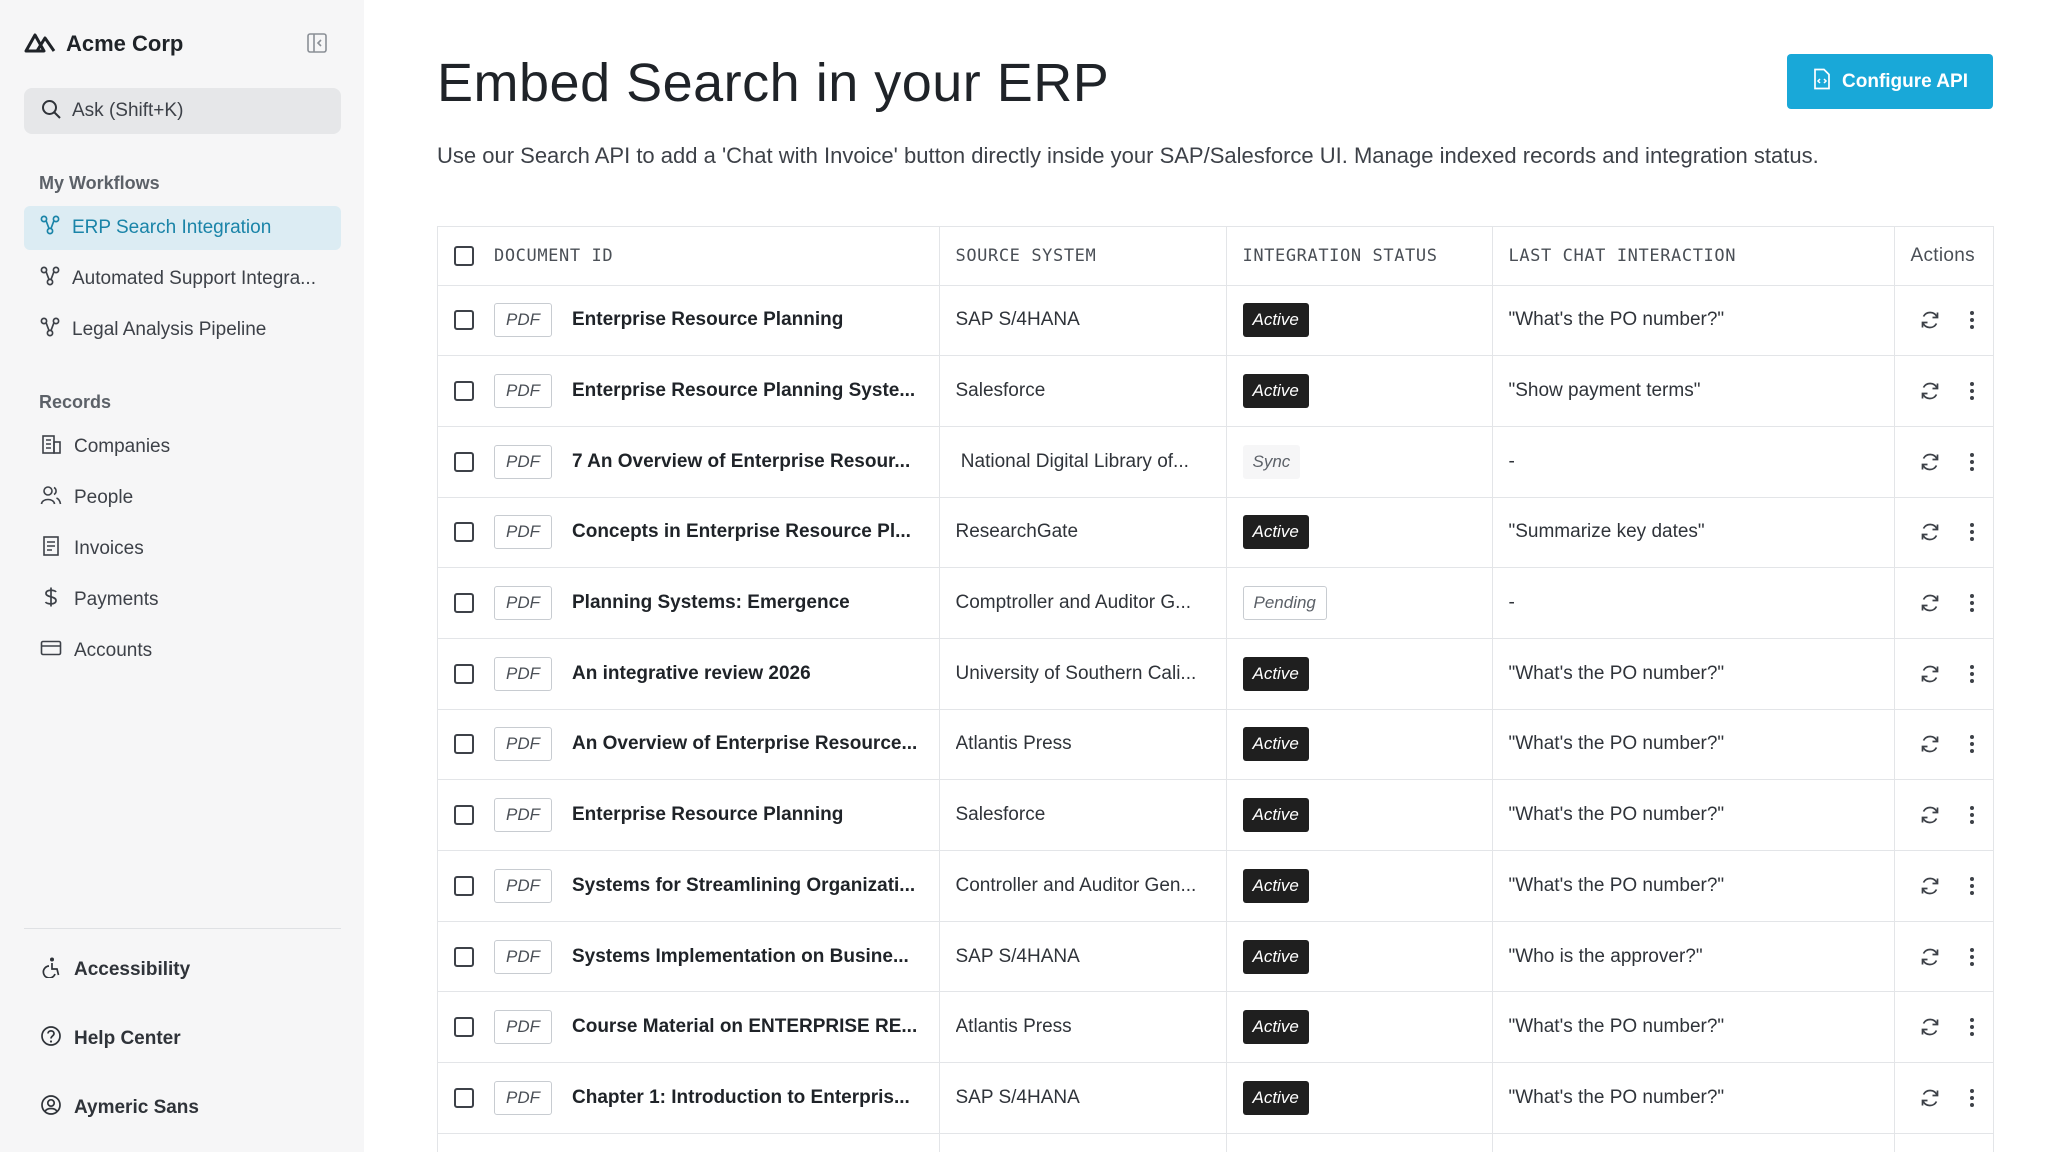 The width and height of the screenshot is (2064, 1152). I want to click on select-all-checkbox, so click(464, 255).